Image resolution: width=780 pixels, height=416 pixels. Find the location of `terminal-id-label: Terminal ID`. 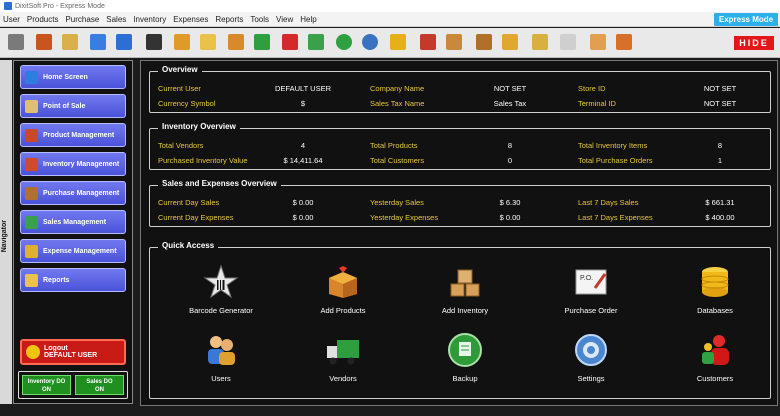

terminal-id-label: Terminal ID is located at coordinates (597, 103).